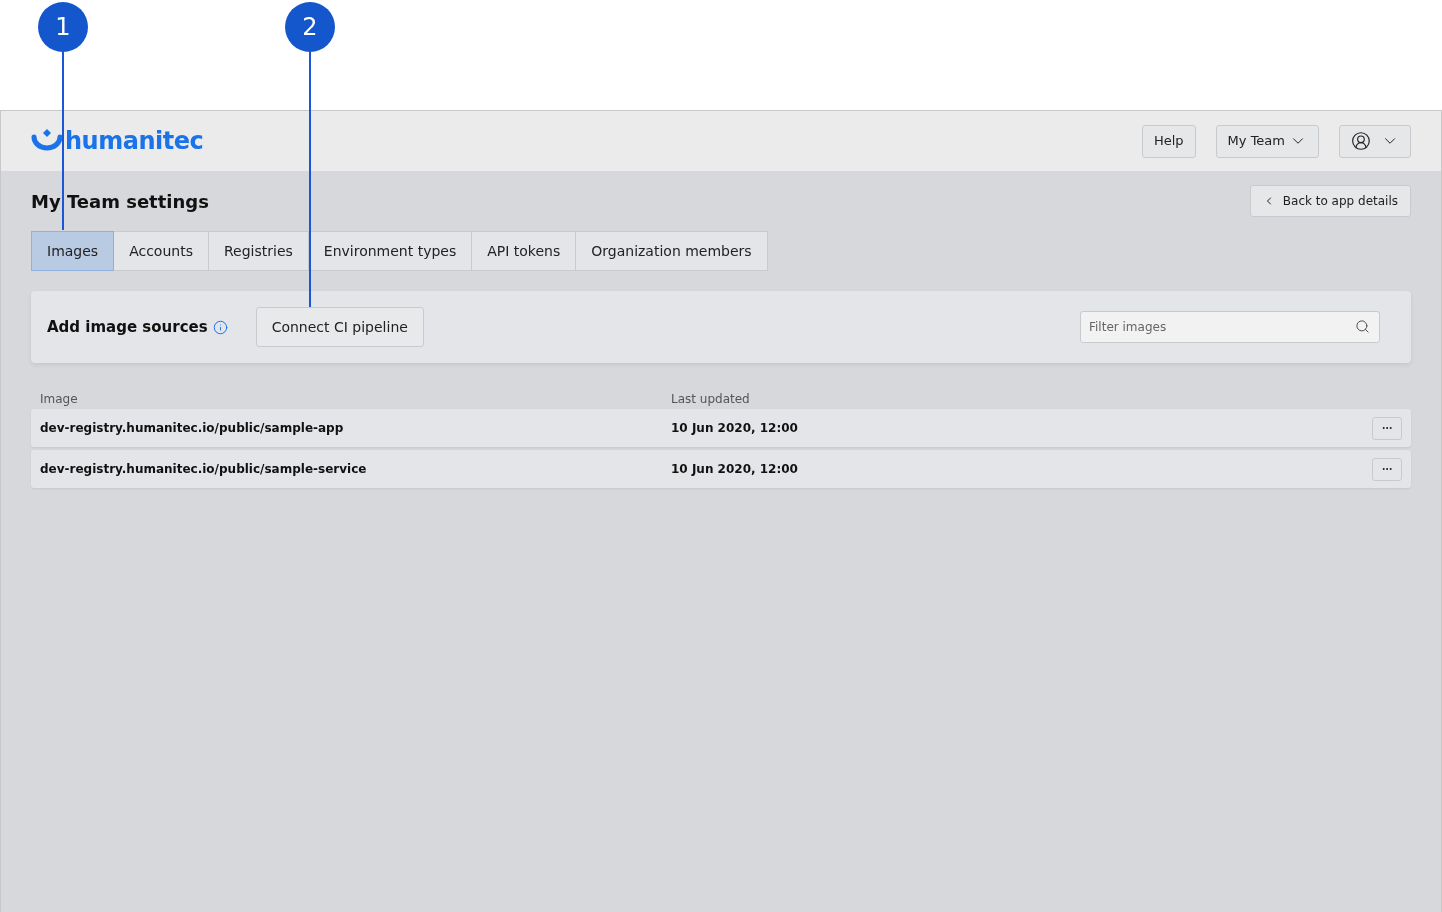 This screenshot has width=1442, height=912. Describe the element at coordinates (220, 327) in the screenshot. I see `info-icon` at that location.